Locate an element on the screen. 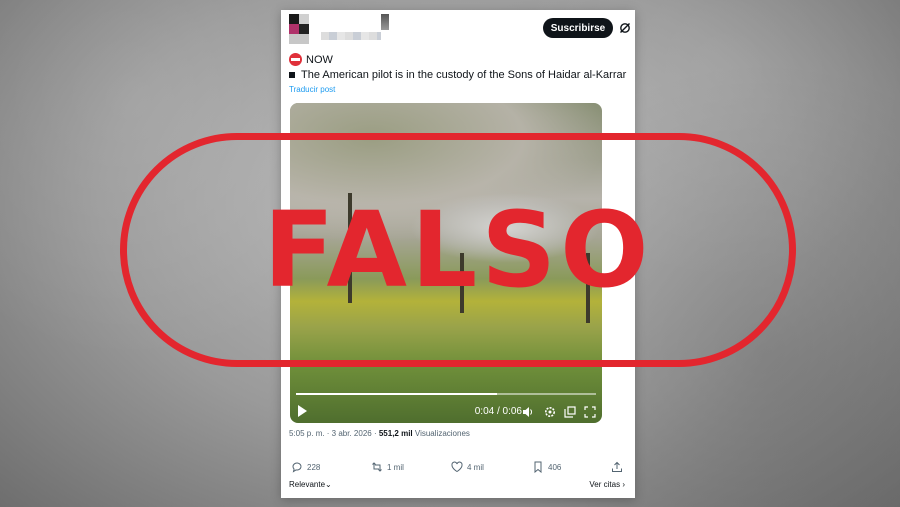 Image resolution: width=900 pixels, height=507 pixels. video-frame-tree is located at coordinates (350, 248).